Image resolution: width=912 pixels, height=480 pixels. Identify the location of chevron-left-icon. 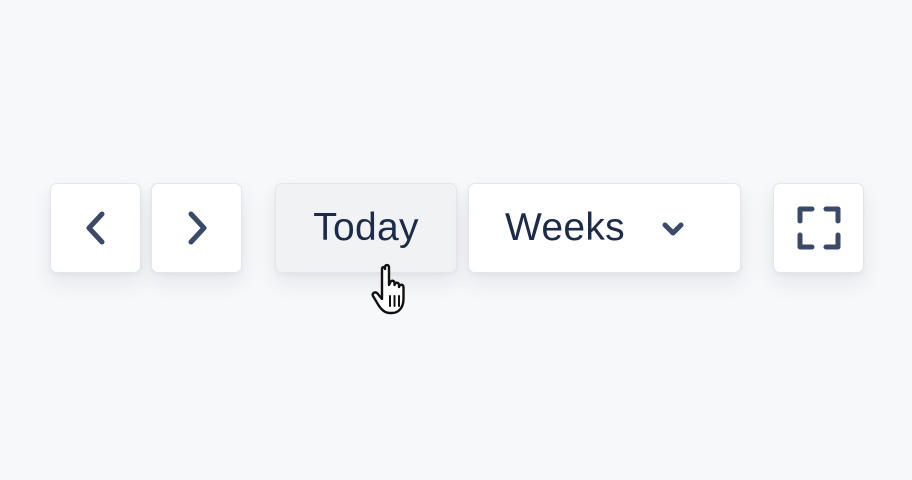
(95, 228).